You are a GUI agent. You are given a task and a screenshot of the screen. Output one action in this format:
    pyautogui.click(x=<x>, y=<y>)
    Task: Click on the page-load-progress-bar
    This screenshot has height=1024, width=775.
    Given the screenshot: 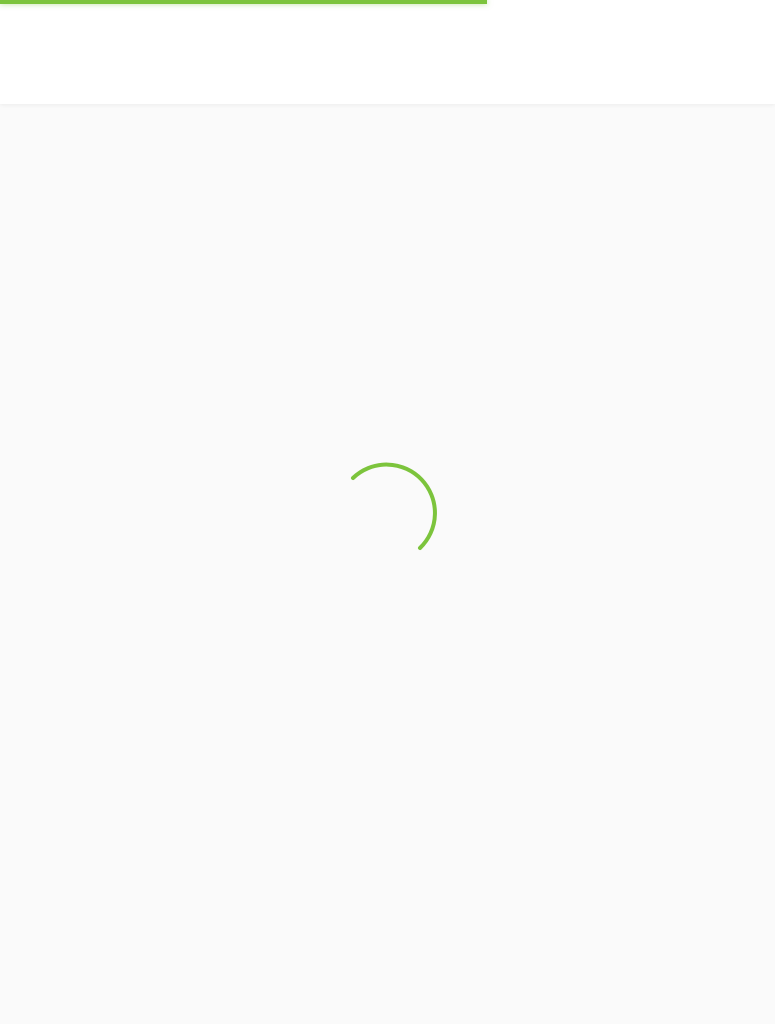 What is the action you would take?
    pyautogui.click(x=243, y=2)
    